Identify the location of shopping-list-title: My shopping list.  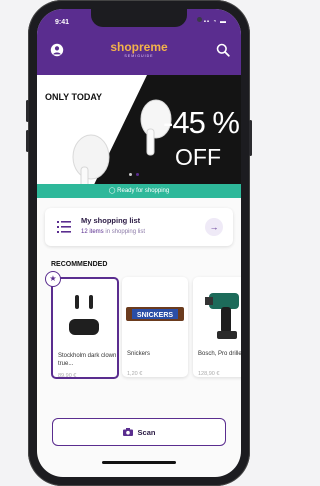
(111, 220).